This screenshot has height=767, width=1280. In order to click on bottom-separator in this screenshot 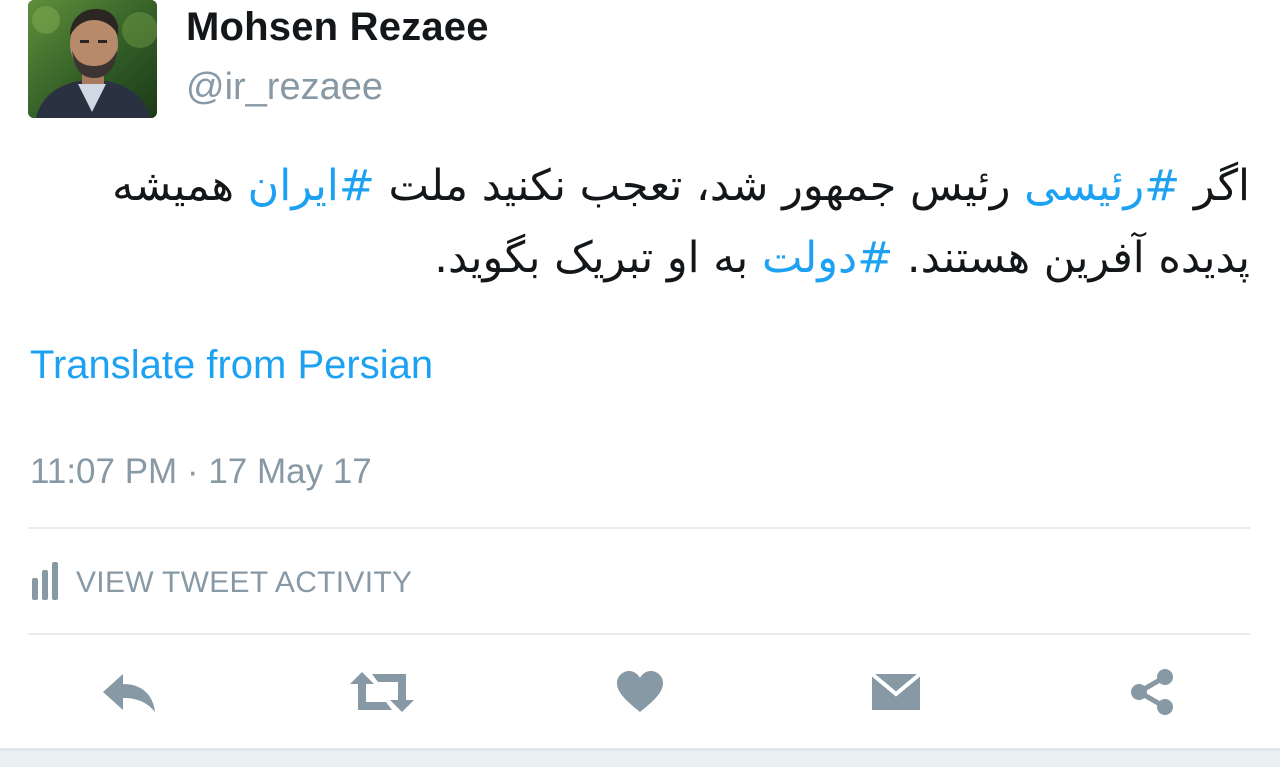, I will do `click(640, 757)`.